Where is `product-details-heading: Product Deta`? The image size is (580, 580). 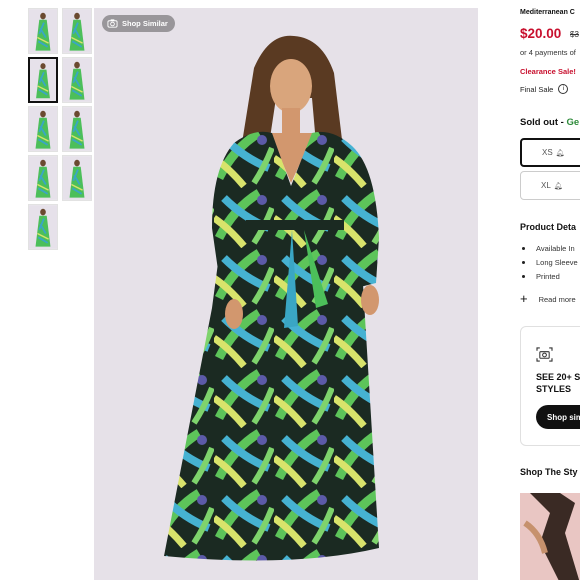 product-details-heading: Product Deta is located at coordinates (548, 227).